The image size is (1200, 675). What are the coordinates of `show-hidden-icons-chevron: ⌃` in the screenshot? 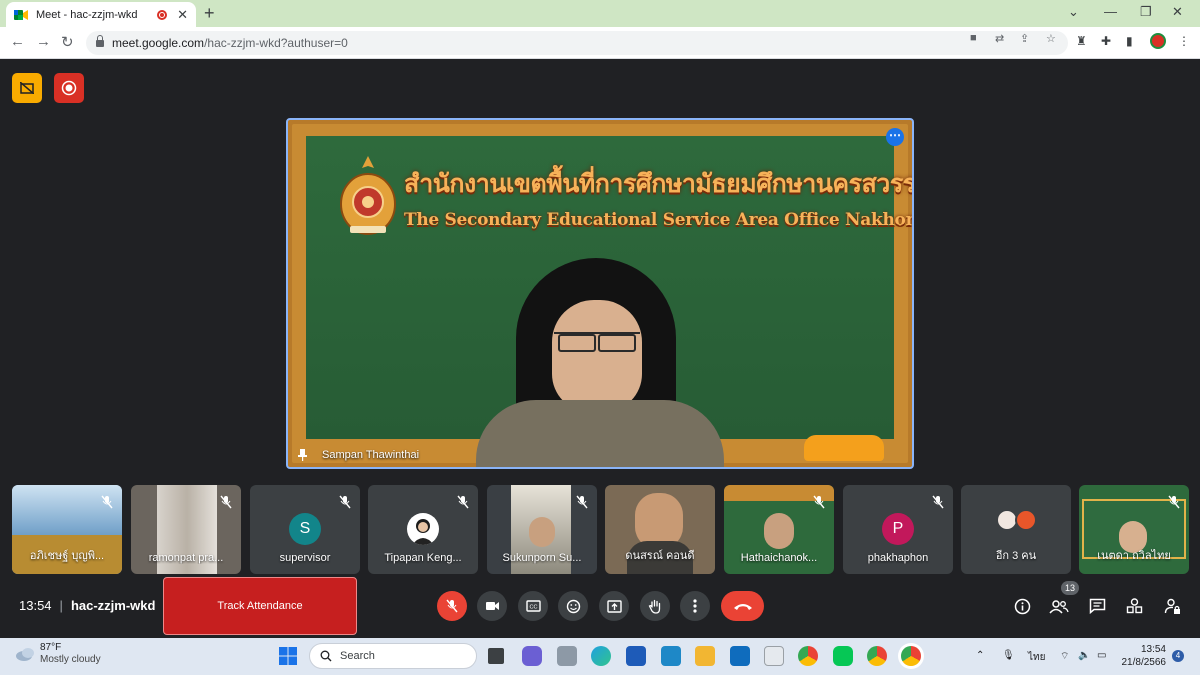 It's located at (980, 655).